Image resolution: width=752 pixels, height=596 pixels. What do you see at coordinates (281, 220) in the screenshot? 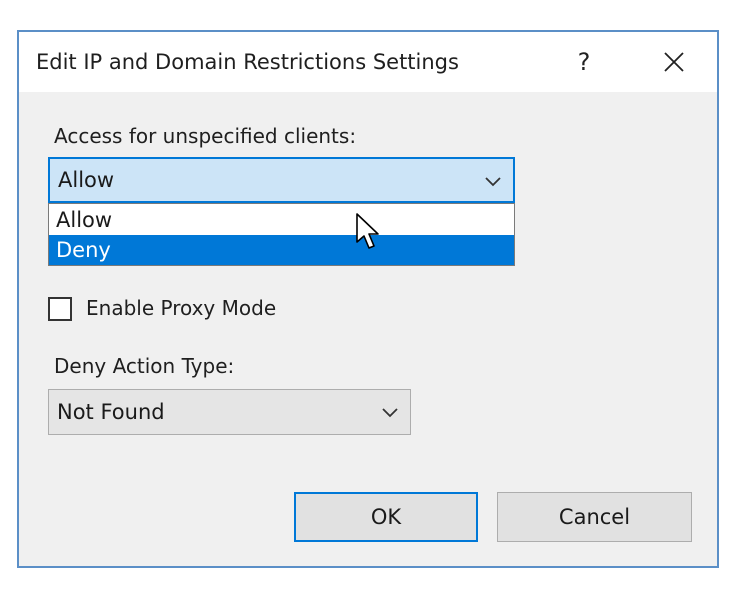
I see `option-allow: Allow` at bounding box center [281, 220].